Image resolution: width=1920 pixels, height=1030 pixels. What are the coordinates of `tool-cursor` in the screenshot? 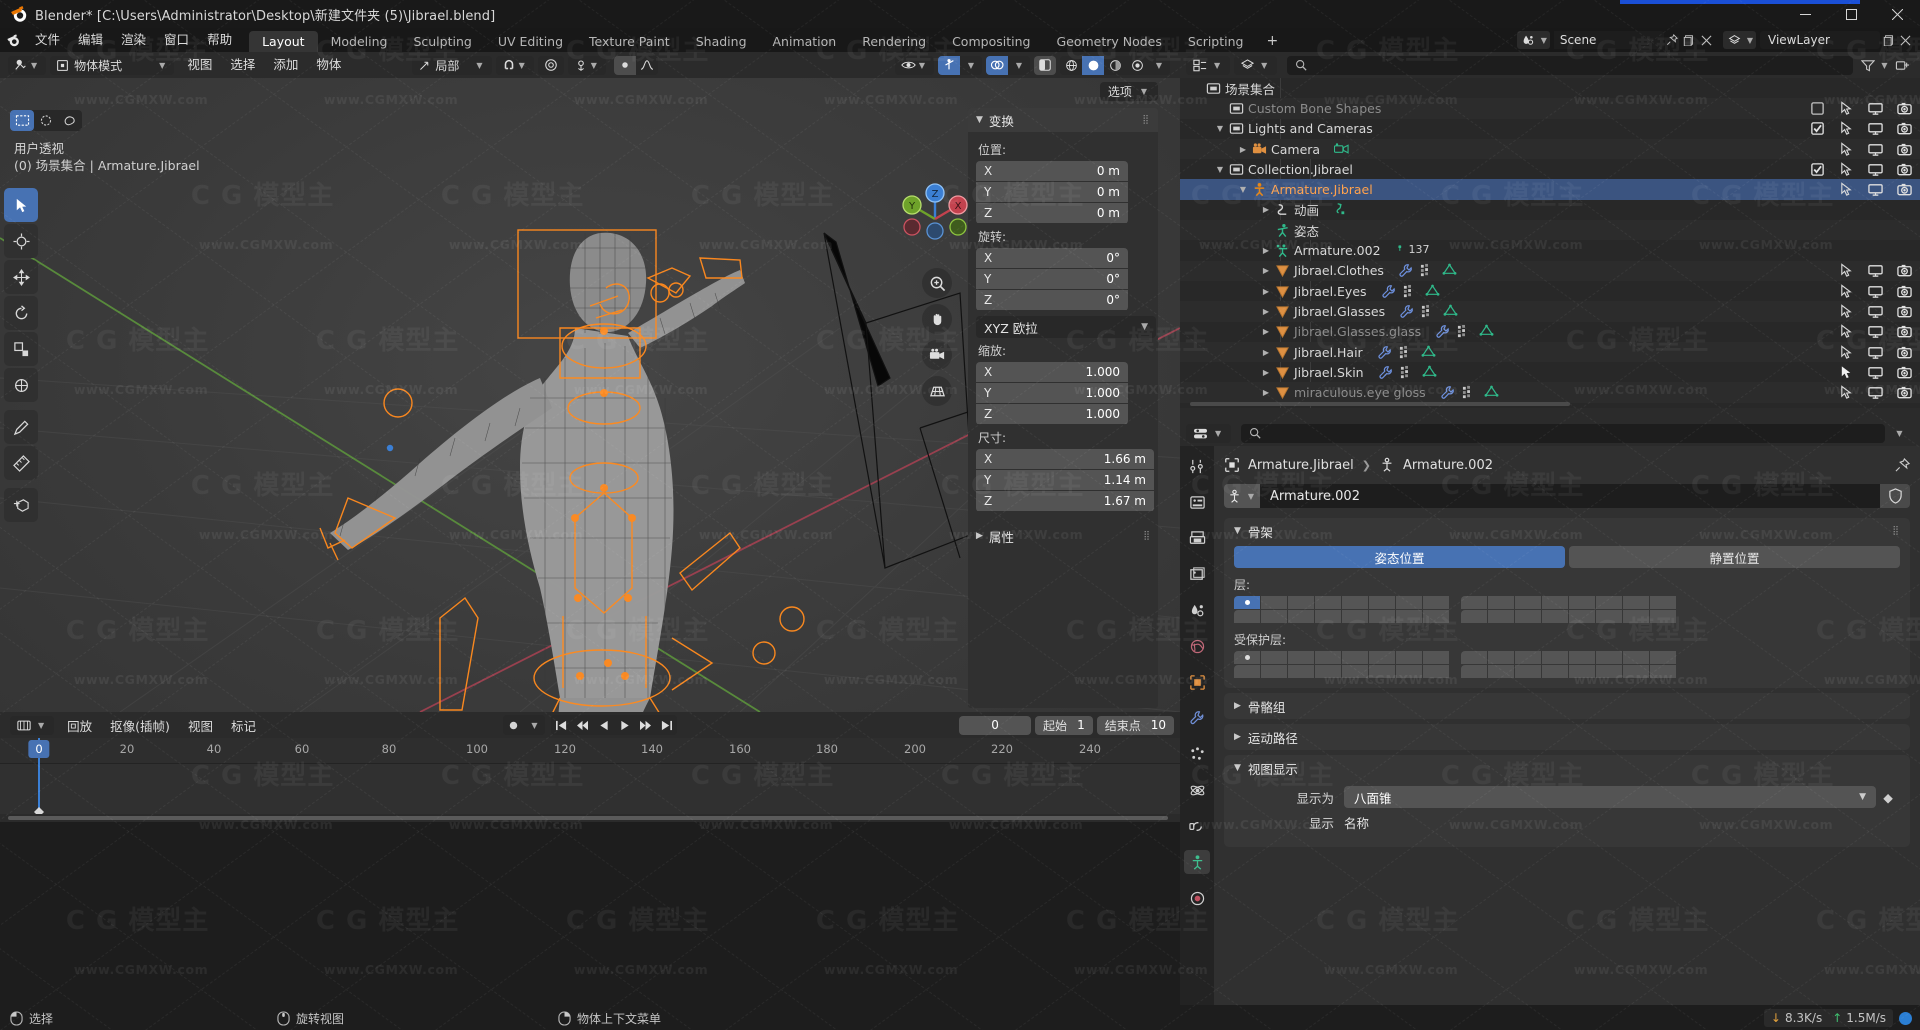 It's located at (21, 241).